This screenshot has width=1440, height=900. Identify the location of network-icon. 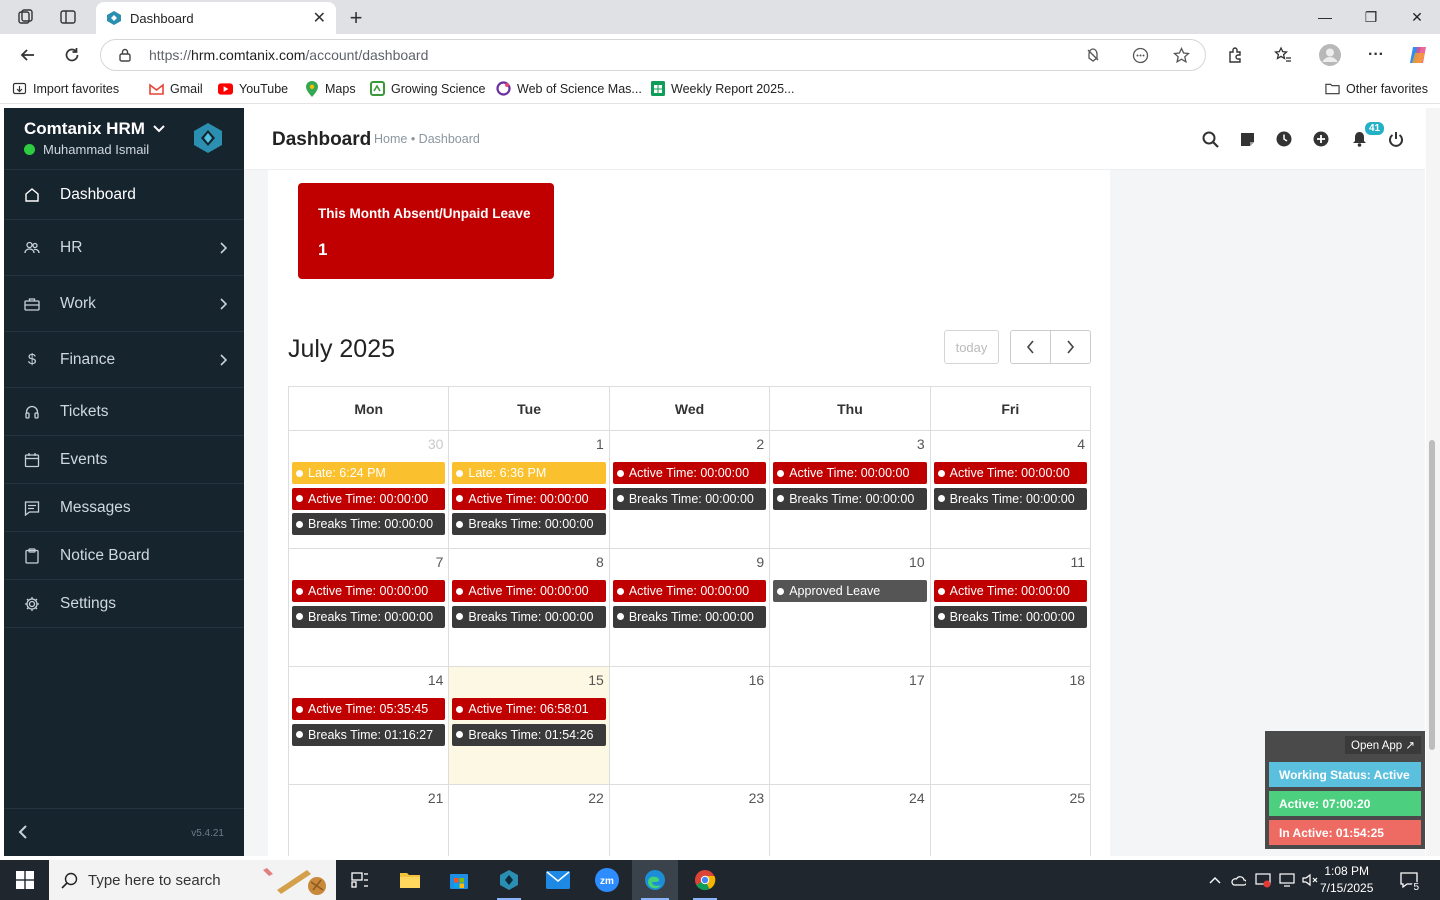
(1287, 880).